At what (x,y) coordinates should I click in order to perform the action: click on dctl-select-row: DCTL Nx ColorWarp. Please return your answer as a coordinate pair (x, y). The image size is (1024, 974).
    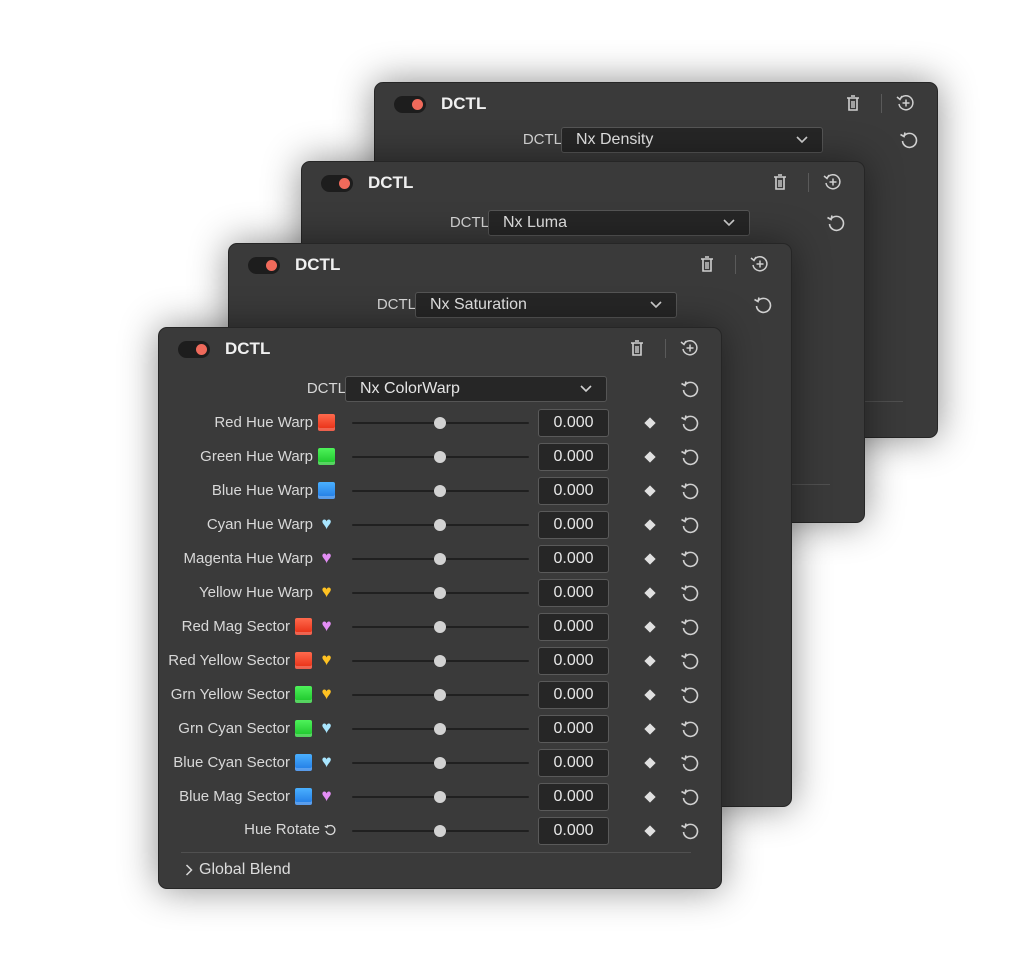
    Looking at the image, I should click on (440, 389).